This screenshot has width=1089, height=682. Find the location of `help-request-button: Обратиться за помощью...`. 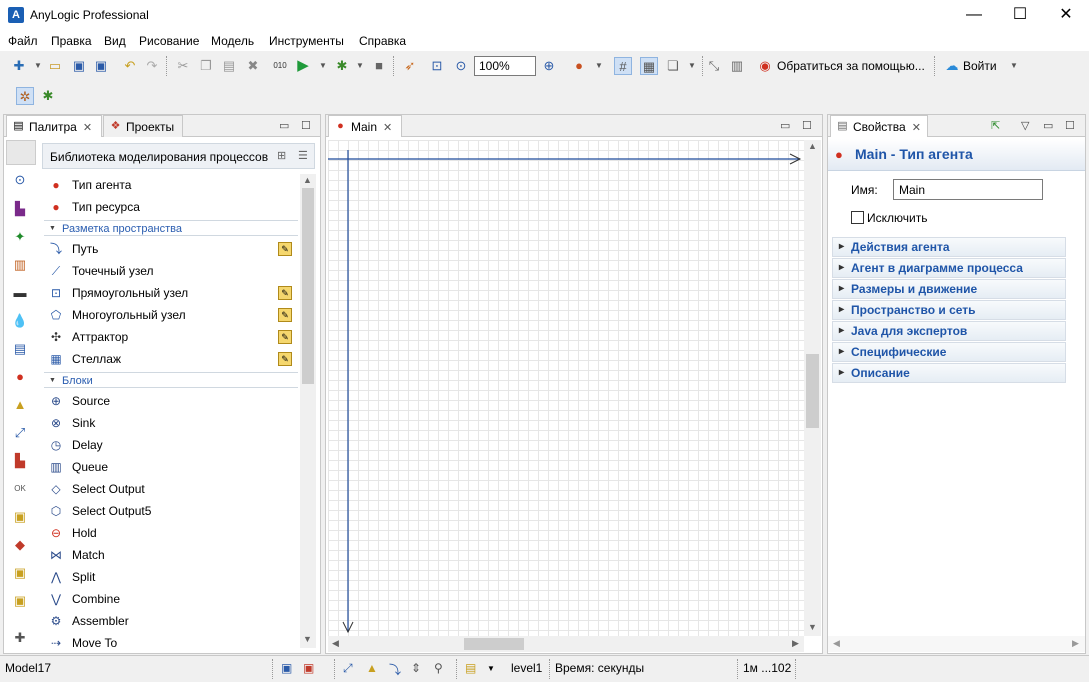

help-request-button: Обратиться за помощью... is located at coordinates (851, 66).